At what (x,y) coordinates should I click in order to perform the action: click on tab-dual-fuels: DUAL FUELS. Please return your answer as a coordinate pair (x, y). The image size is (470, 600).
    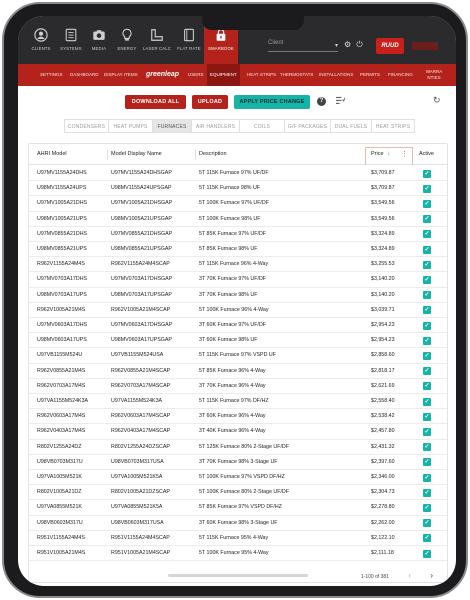
    Looking at the image, I should click on (351, 126).